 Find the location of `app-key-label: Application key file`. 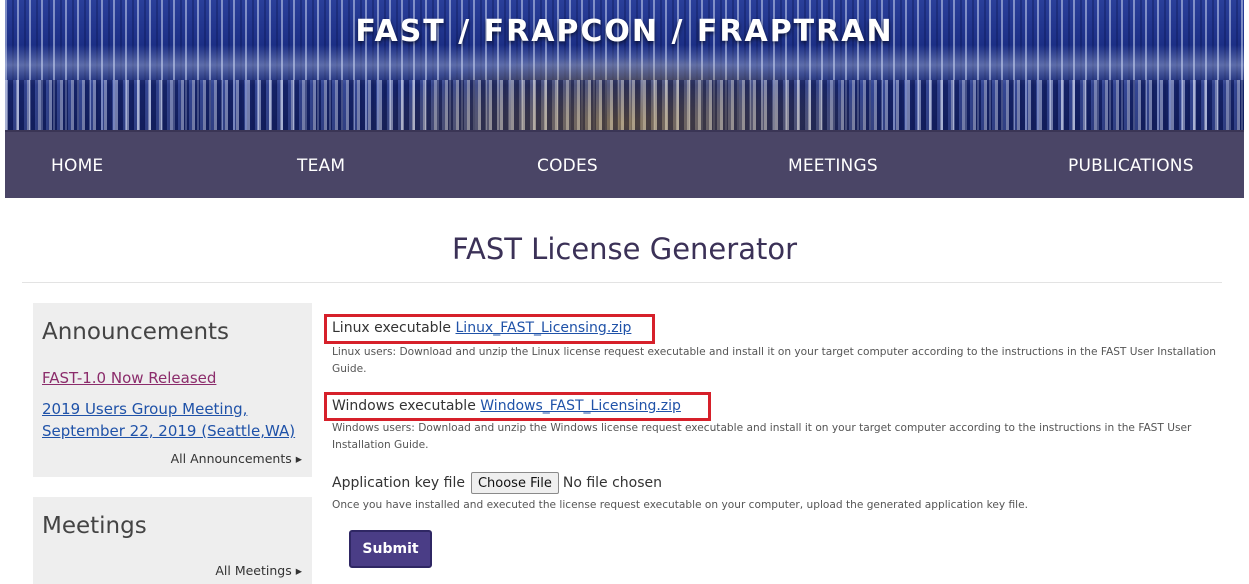

app-key-label: Application key file is located at coordinates (398, 483).